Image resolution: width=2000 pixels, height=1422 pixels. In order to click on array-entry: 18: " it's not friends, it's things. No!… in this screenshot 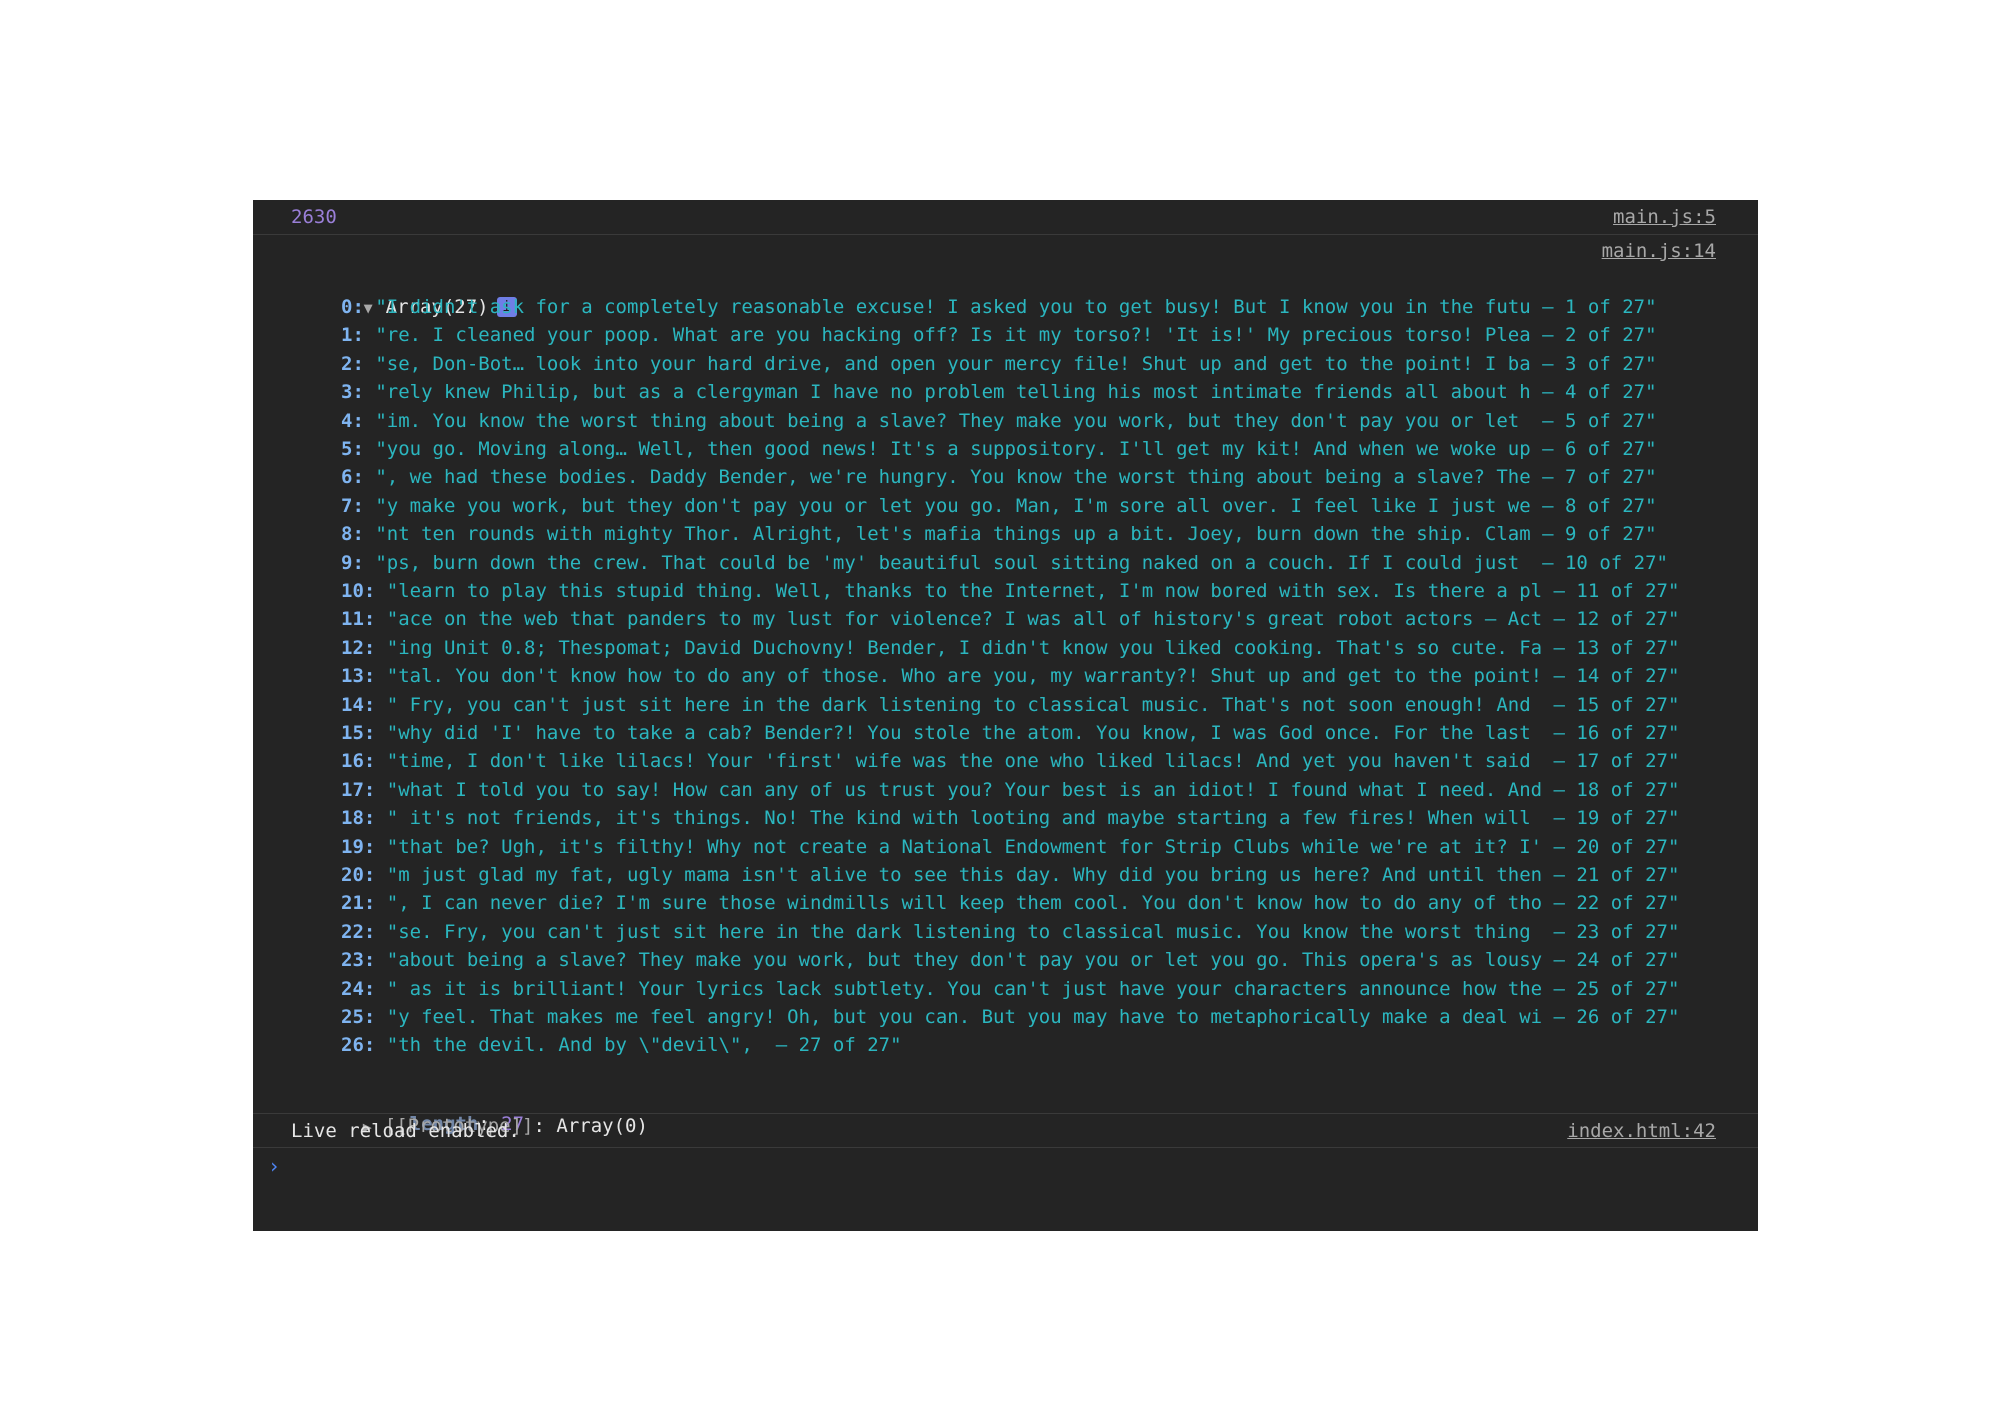, I will do `click(1010, 818)`.